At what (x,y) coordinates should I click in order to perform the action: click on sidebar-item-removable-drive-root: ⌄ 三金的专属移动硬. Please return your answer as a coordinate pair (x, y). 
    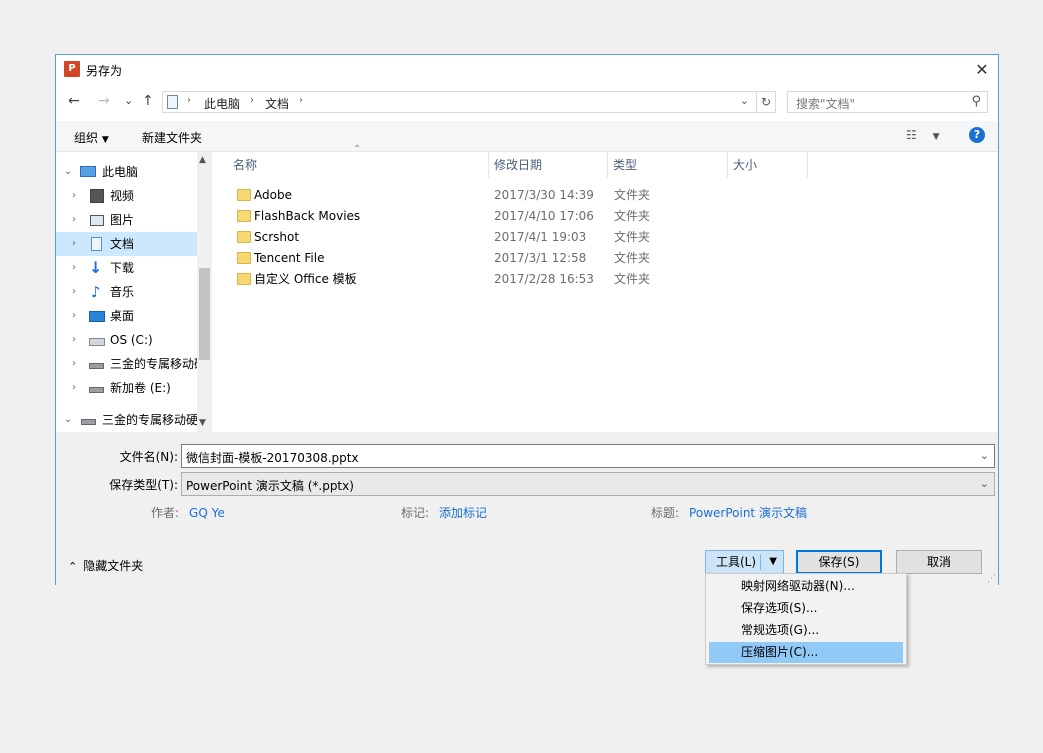
    Looking at the image, I should click on (126, 420).